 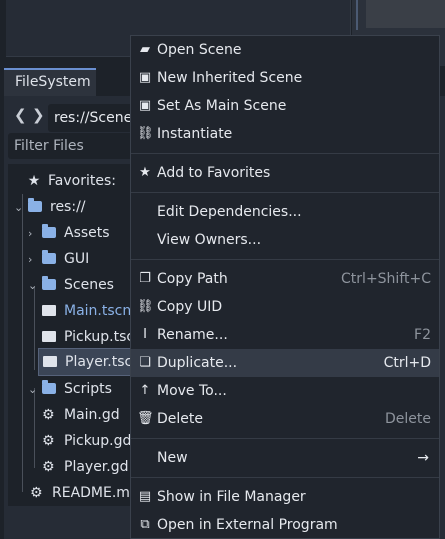 I want to click on back-arrow-icon: ❮, so click(x=20, y=115).